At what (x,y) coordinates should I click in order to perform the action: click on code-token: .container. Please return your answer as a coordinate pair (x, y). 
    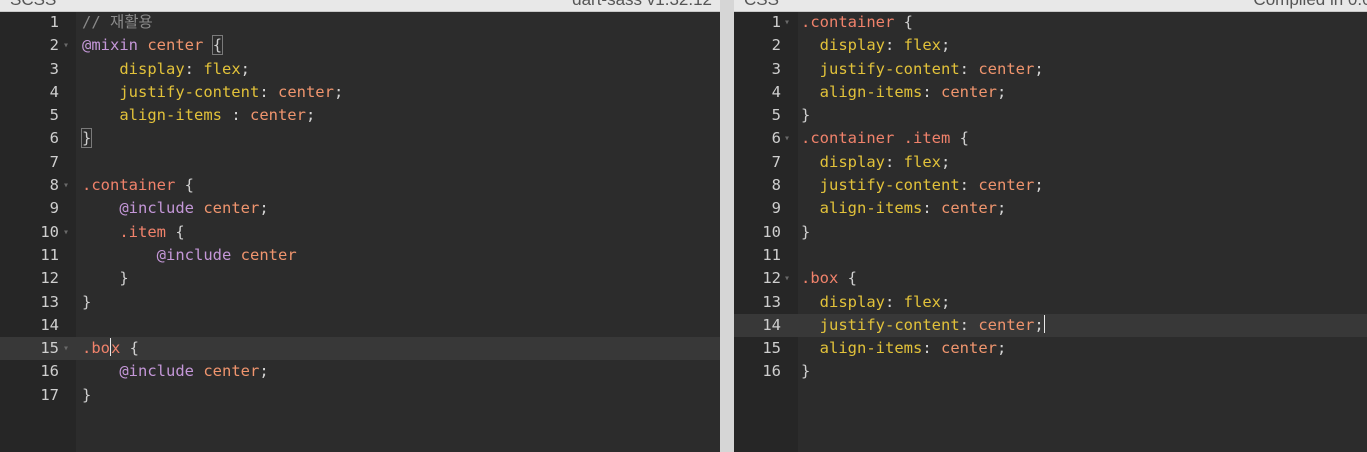
    Looking at the image, I should click on (848, 22).